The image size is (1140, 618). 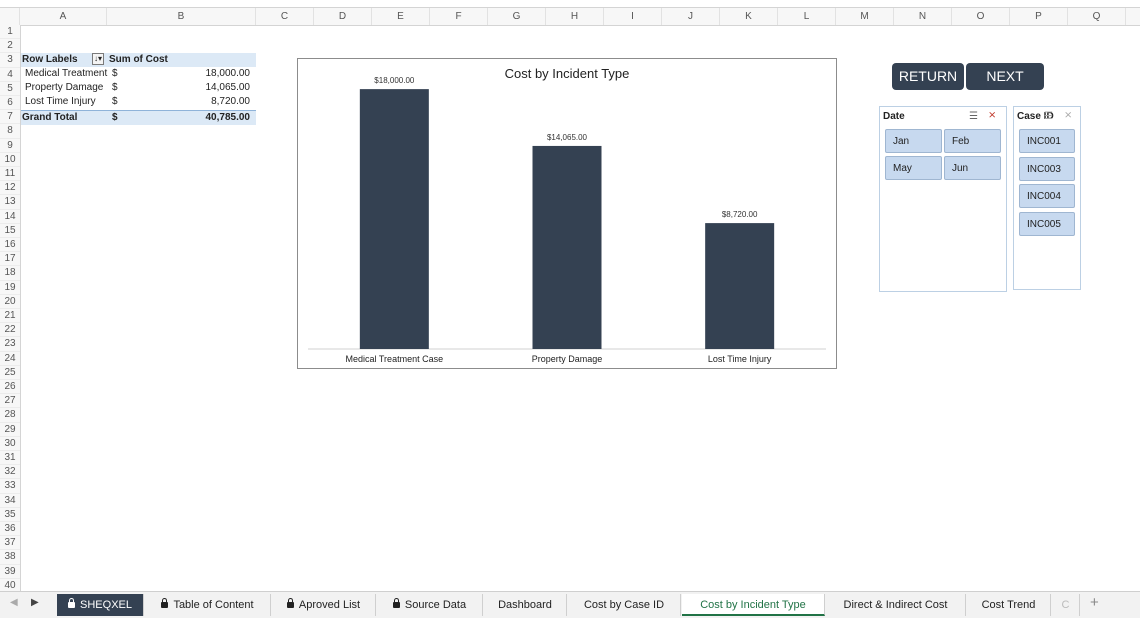 What do you see at coordinates (913, 141) in the screenshot?
I see `date-slicer-item: Jan` at bounding box center [913, 141].